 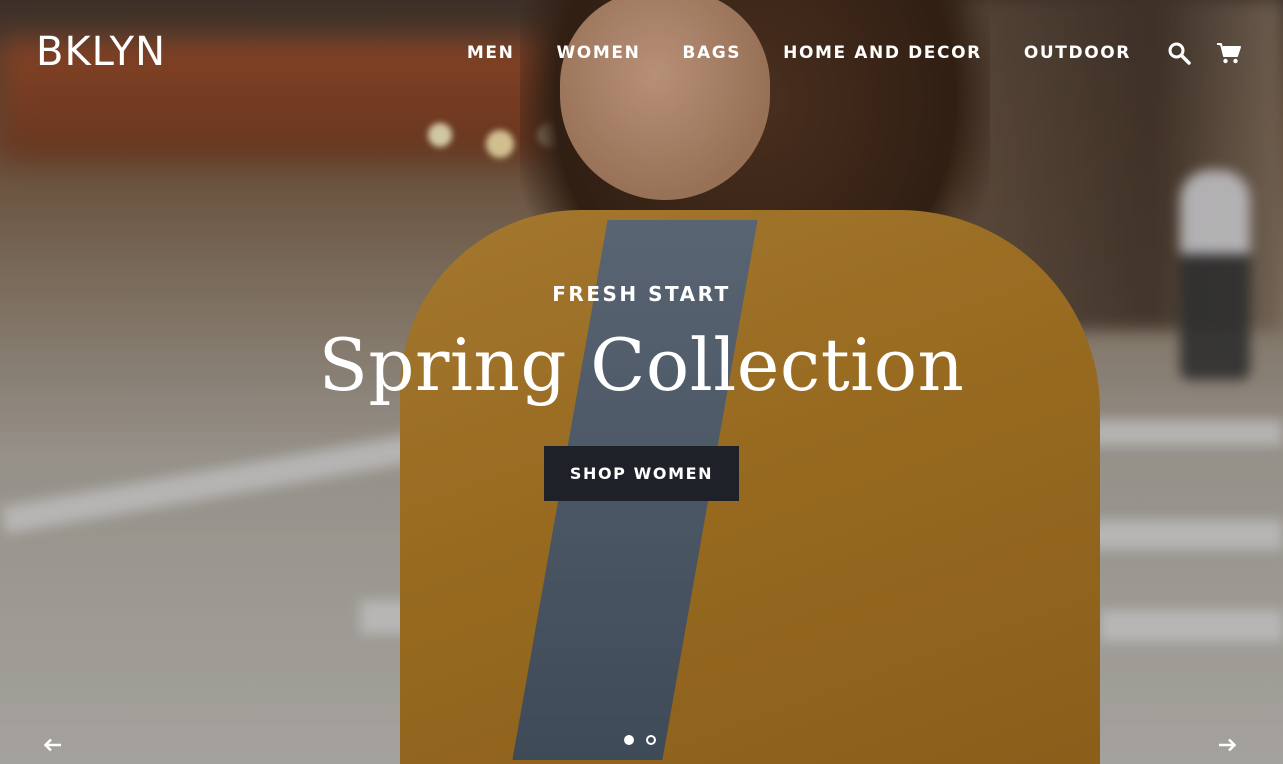 I want to click on nav-bags: BAGS, so click(x=711, y=53).